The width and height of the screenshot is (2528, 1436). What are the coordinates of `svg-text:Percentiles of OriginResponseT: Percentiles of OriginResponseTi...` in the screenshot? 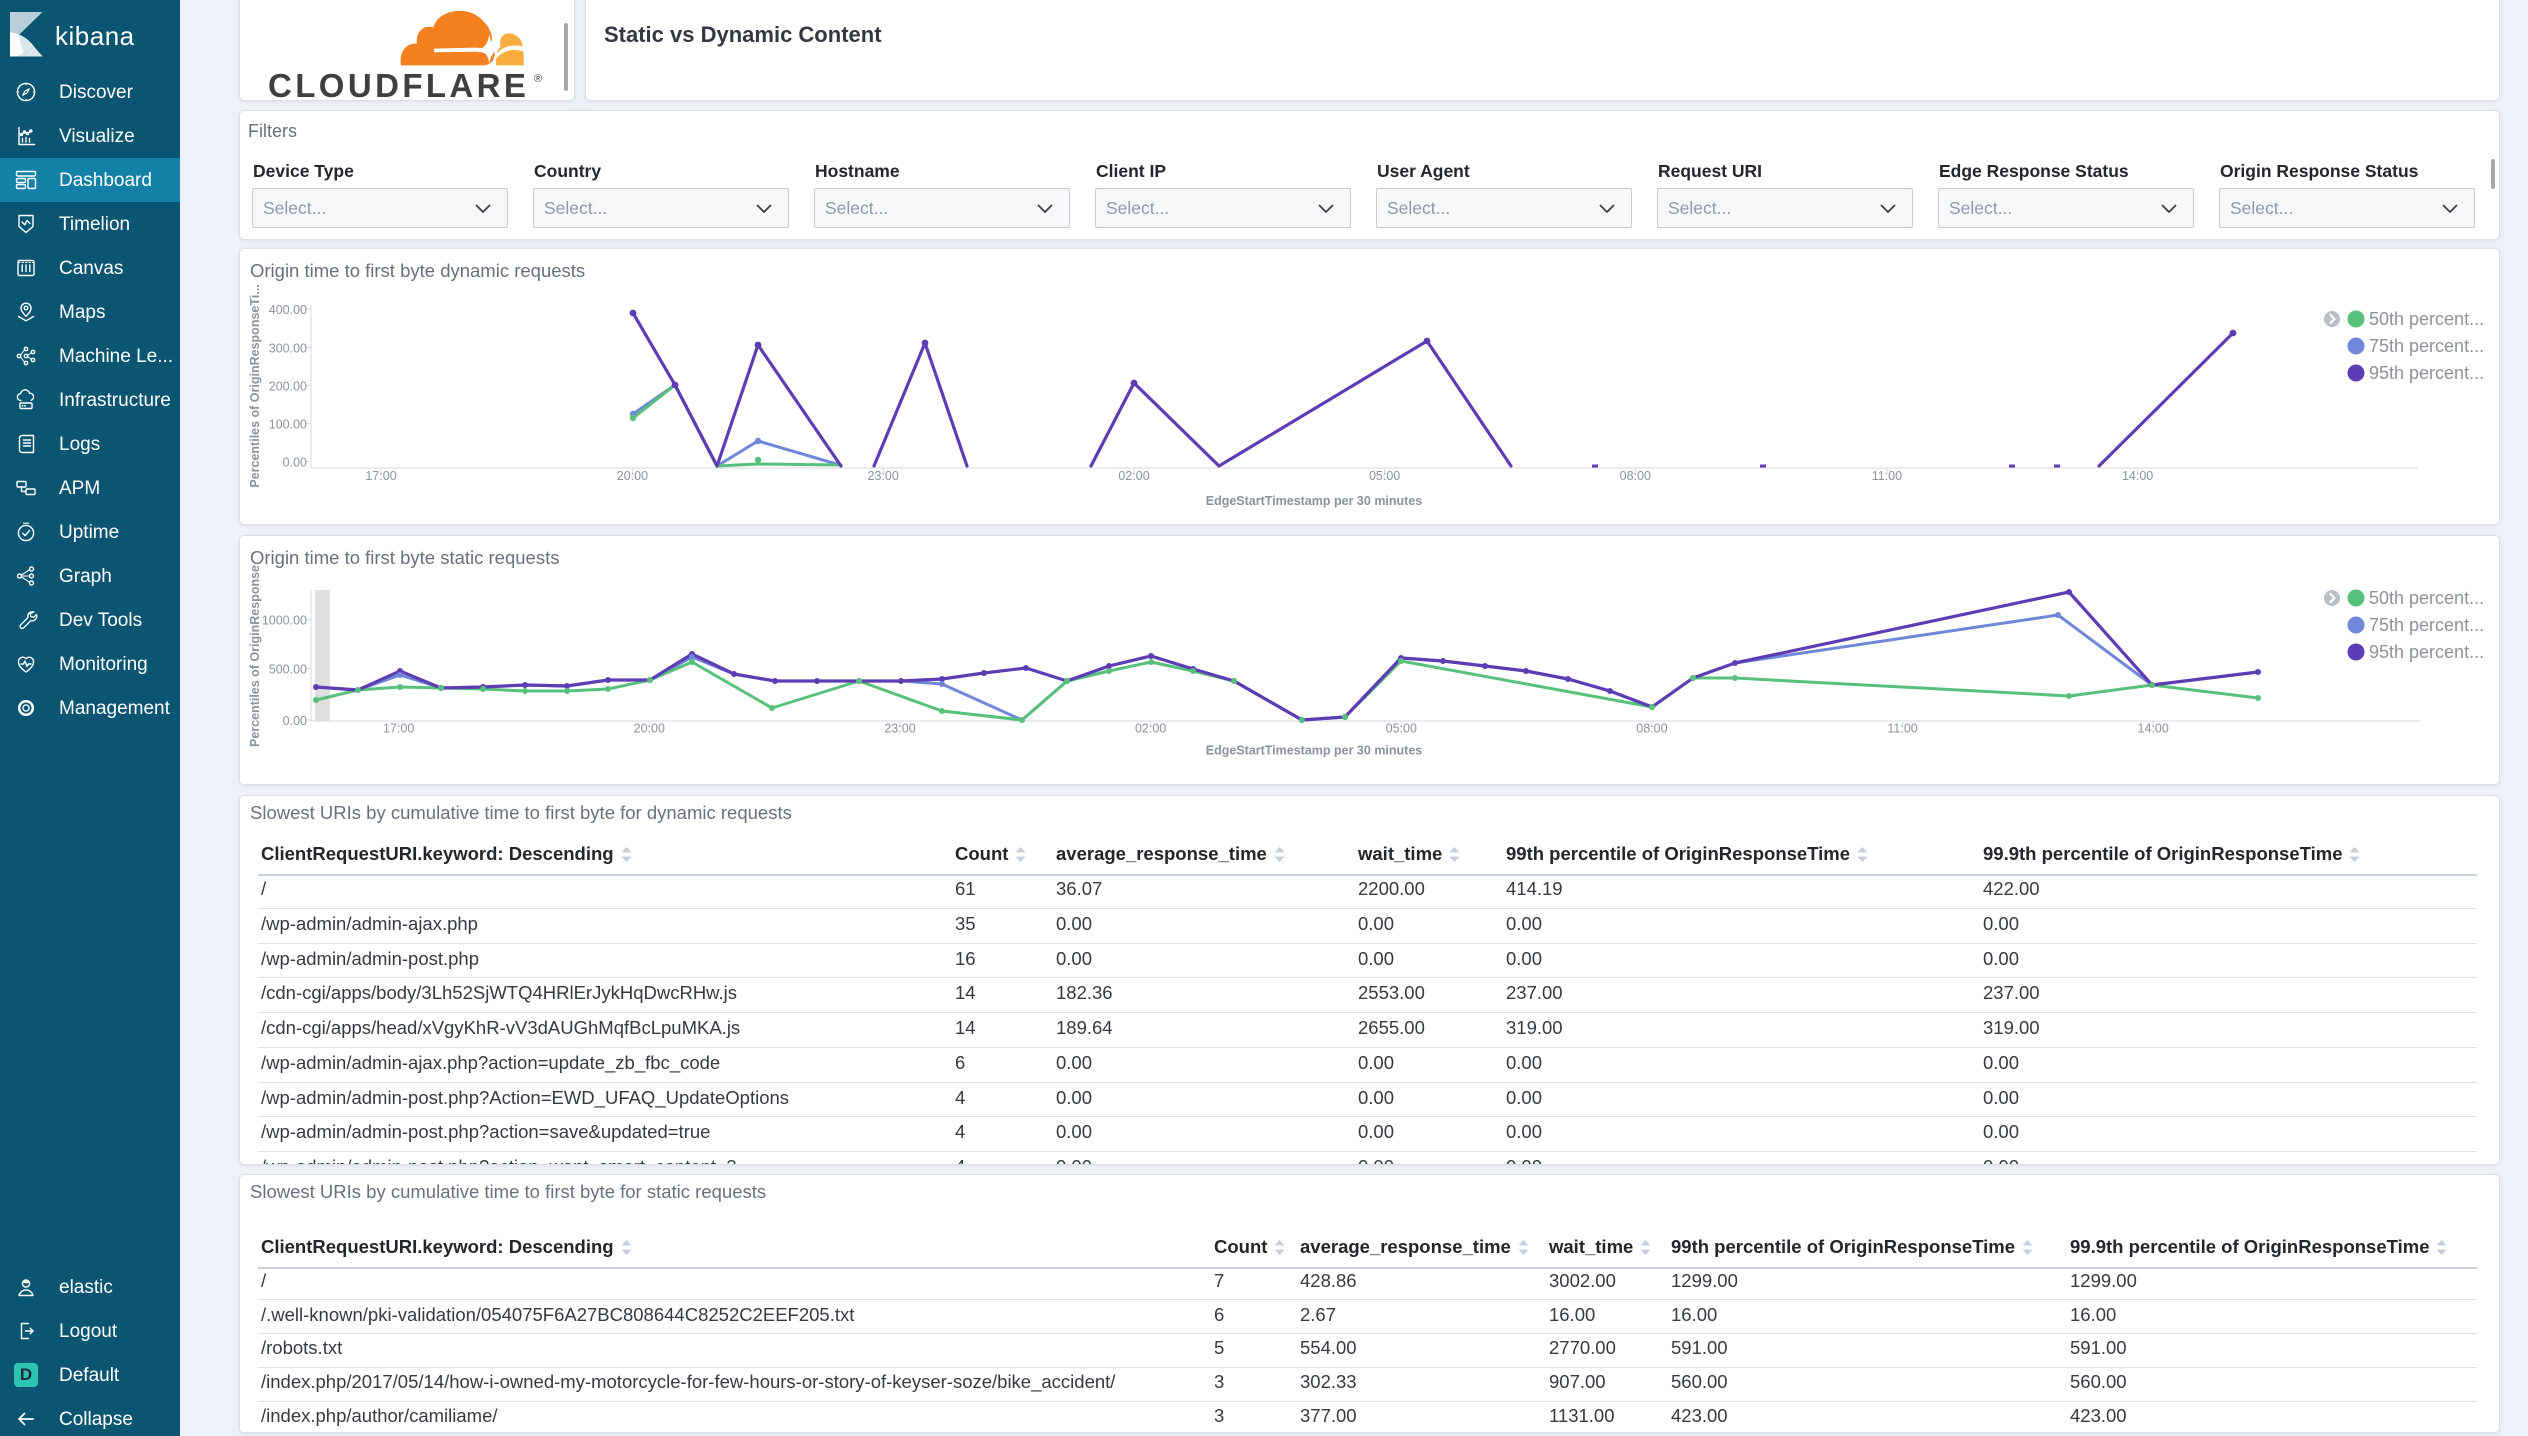 It's located at (255, 385).